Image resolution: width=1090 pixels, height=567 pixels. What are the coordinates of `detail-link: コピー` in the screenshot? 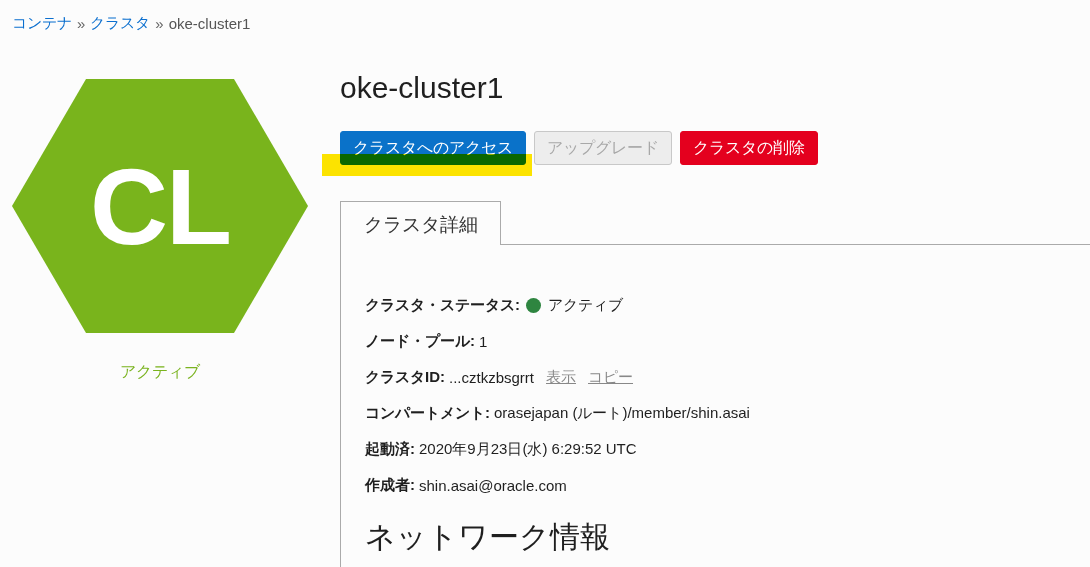 It's located at (610, 377).